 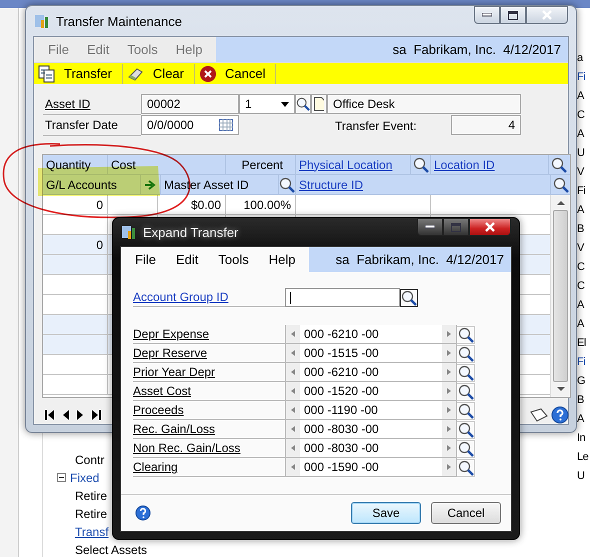 I want to click on background-text: V, so click(x=581, y=249).